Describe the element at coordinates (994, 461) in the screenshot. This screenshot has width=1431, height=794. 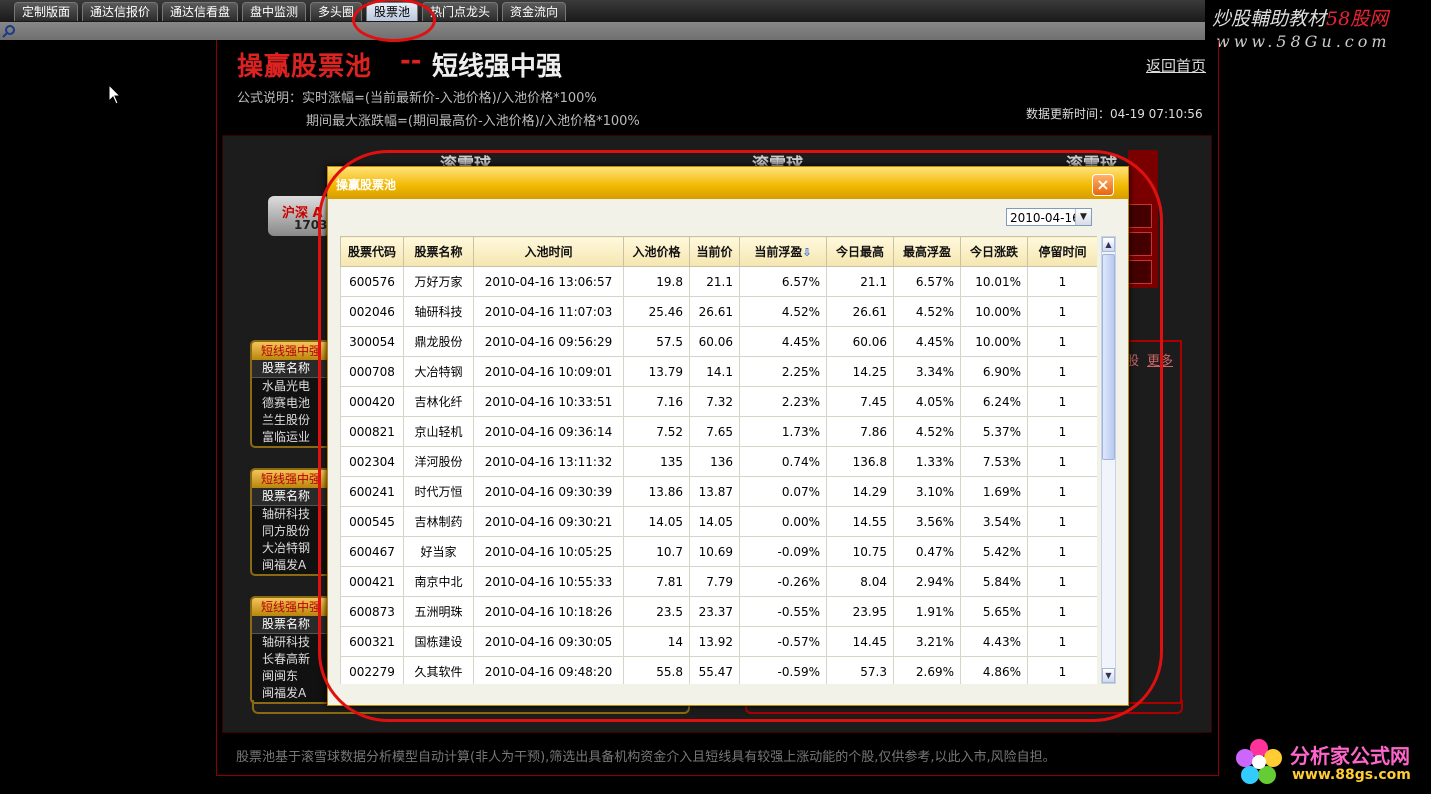
I see `cell-today-change: 7.53%` at that location.